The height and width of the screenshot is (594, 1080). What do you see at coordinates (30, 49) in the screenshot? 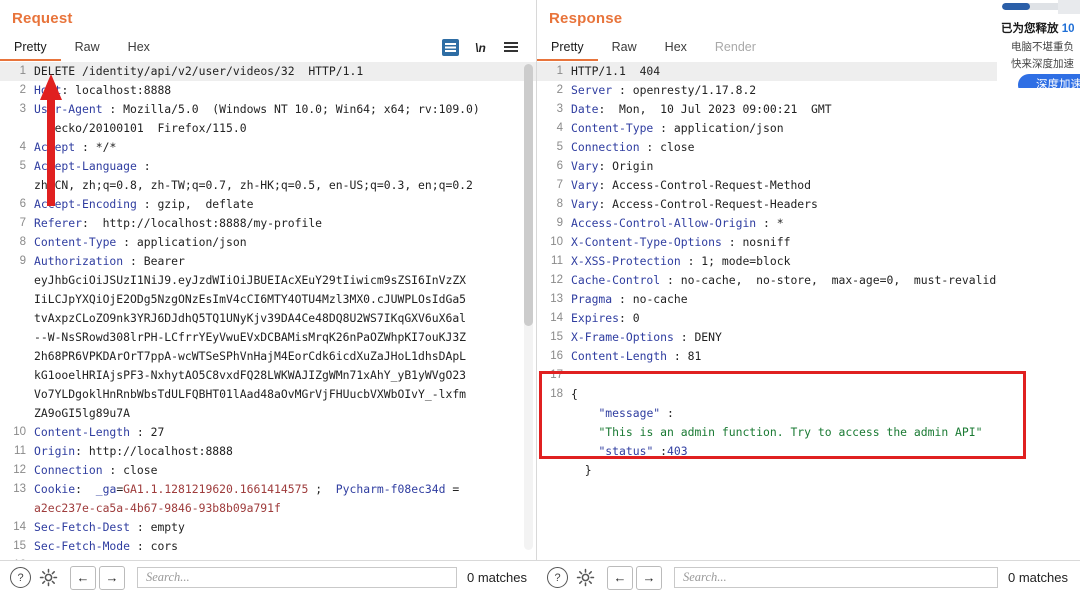
I see `tab-request-pretty: Pretty` at bounding box center [30, 49].